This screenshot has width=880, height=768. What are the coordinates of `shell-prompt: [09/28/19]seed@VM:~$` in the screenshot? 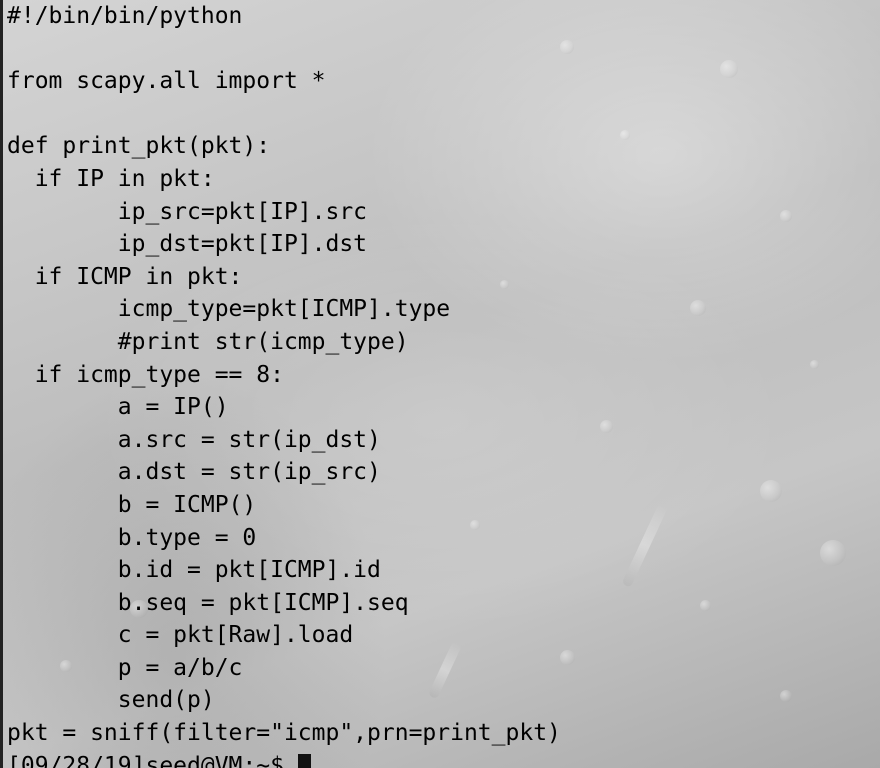 It's located at (152, 760).